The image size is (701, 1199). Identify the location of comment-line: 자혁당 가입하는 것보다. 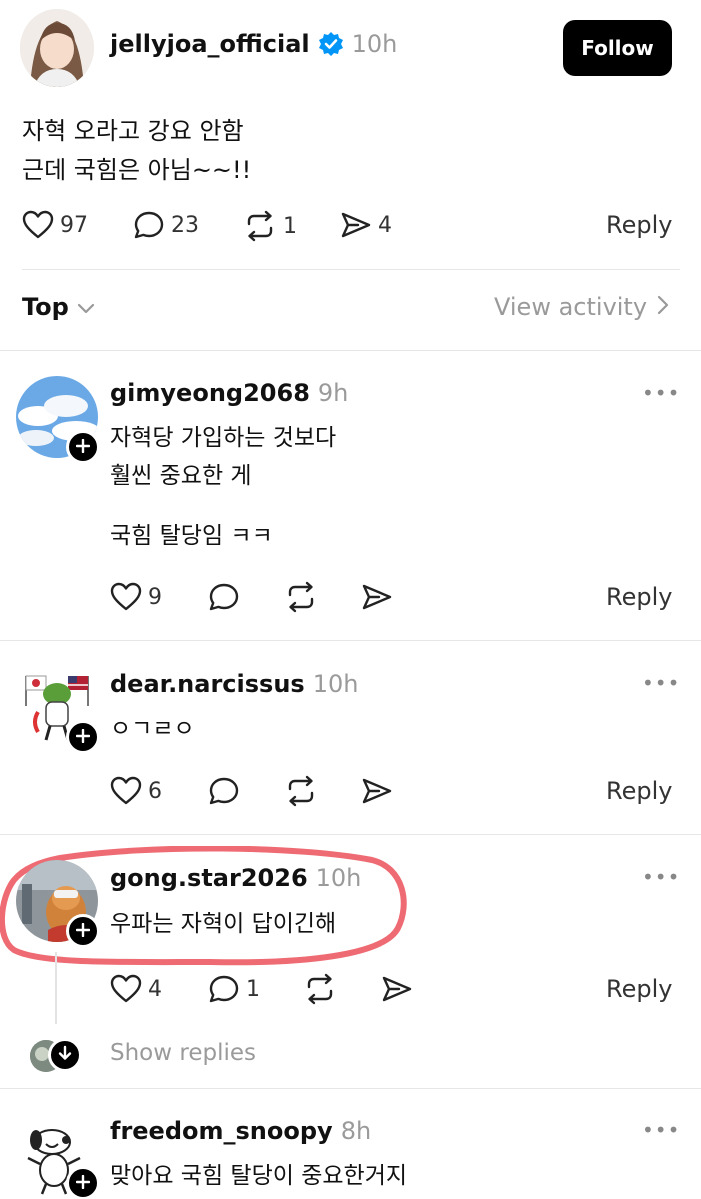
(223, 438).